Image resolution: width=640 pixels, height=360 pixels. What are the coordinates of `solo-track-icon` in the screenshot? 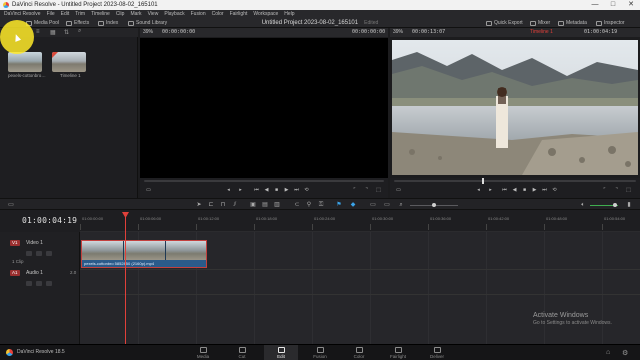 It's located at (39, 283).